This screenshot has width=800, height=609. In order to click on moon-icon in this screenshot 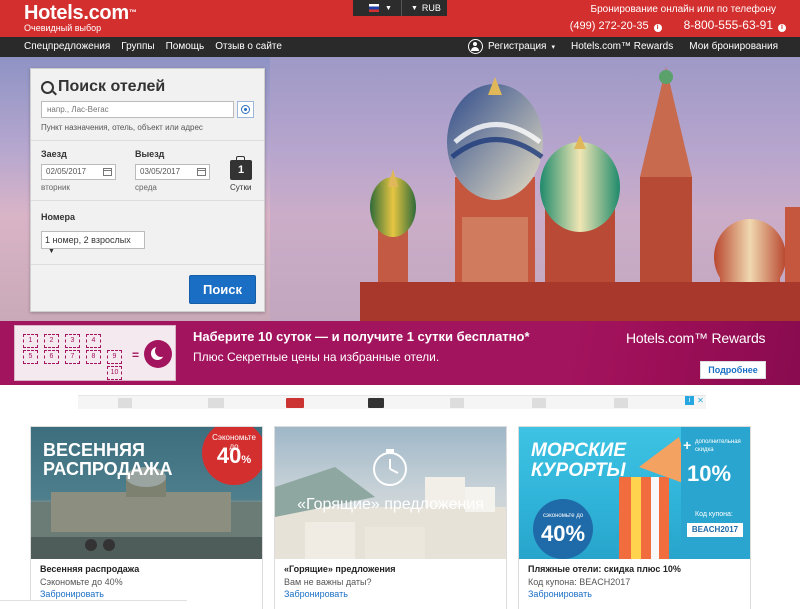, I will do `click(158, 354)`.